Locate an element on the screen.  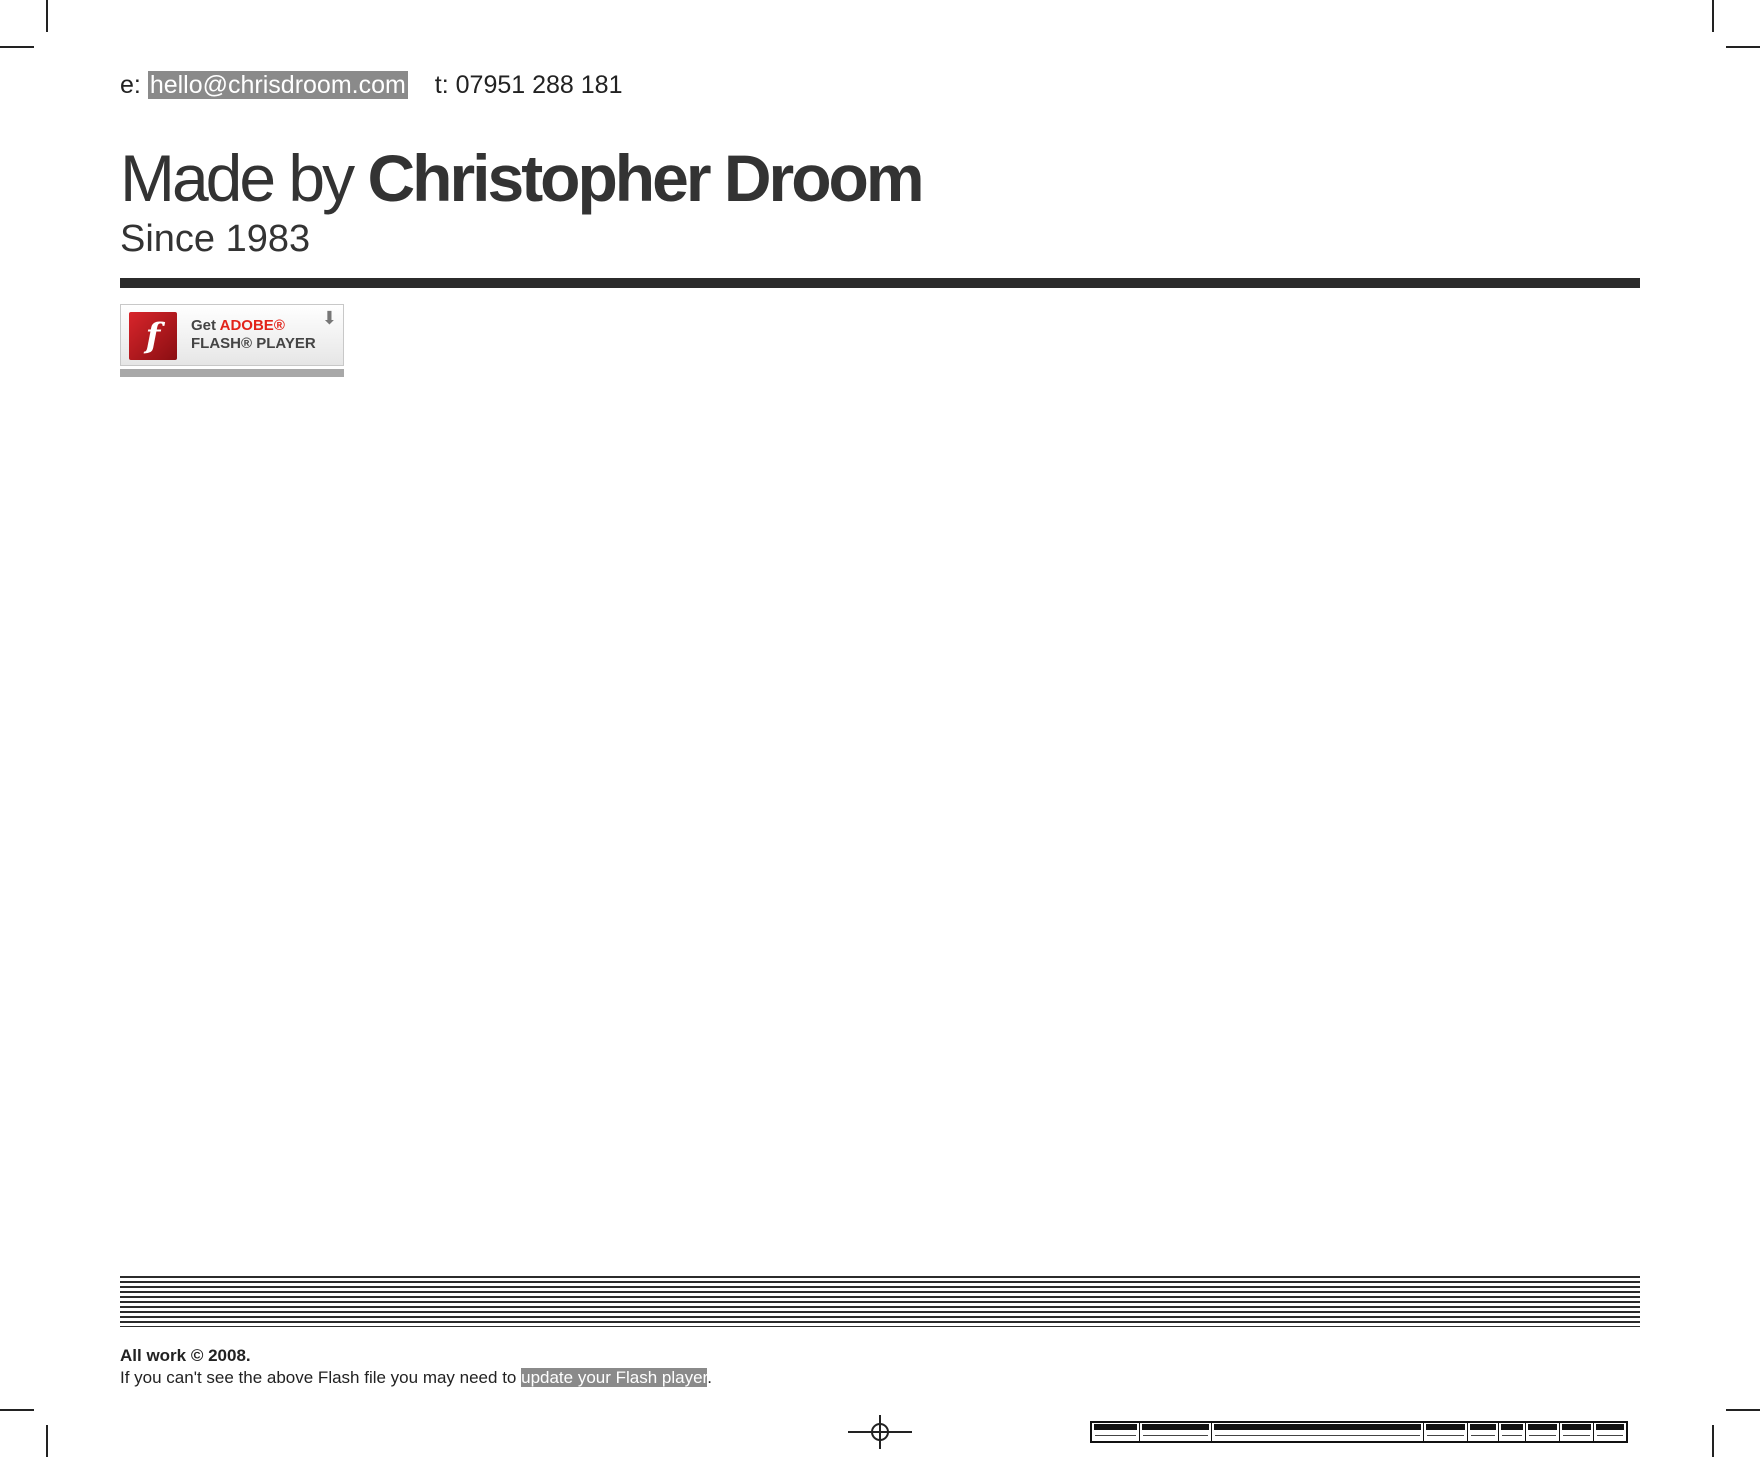
get-flash-player-button: f Get ADOBE® FLASH® PLAYER ⬇ is located at coordinates (232, 335).